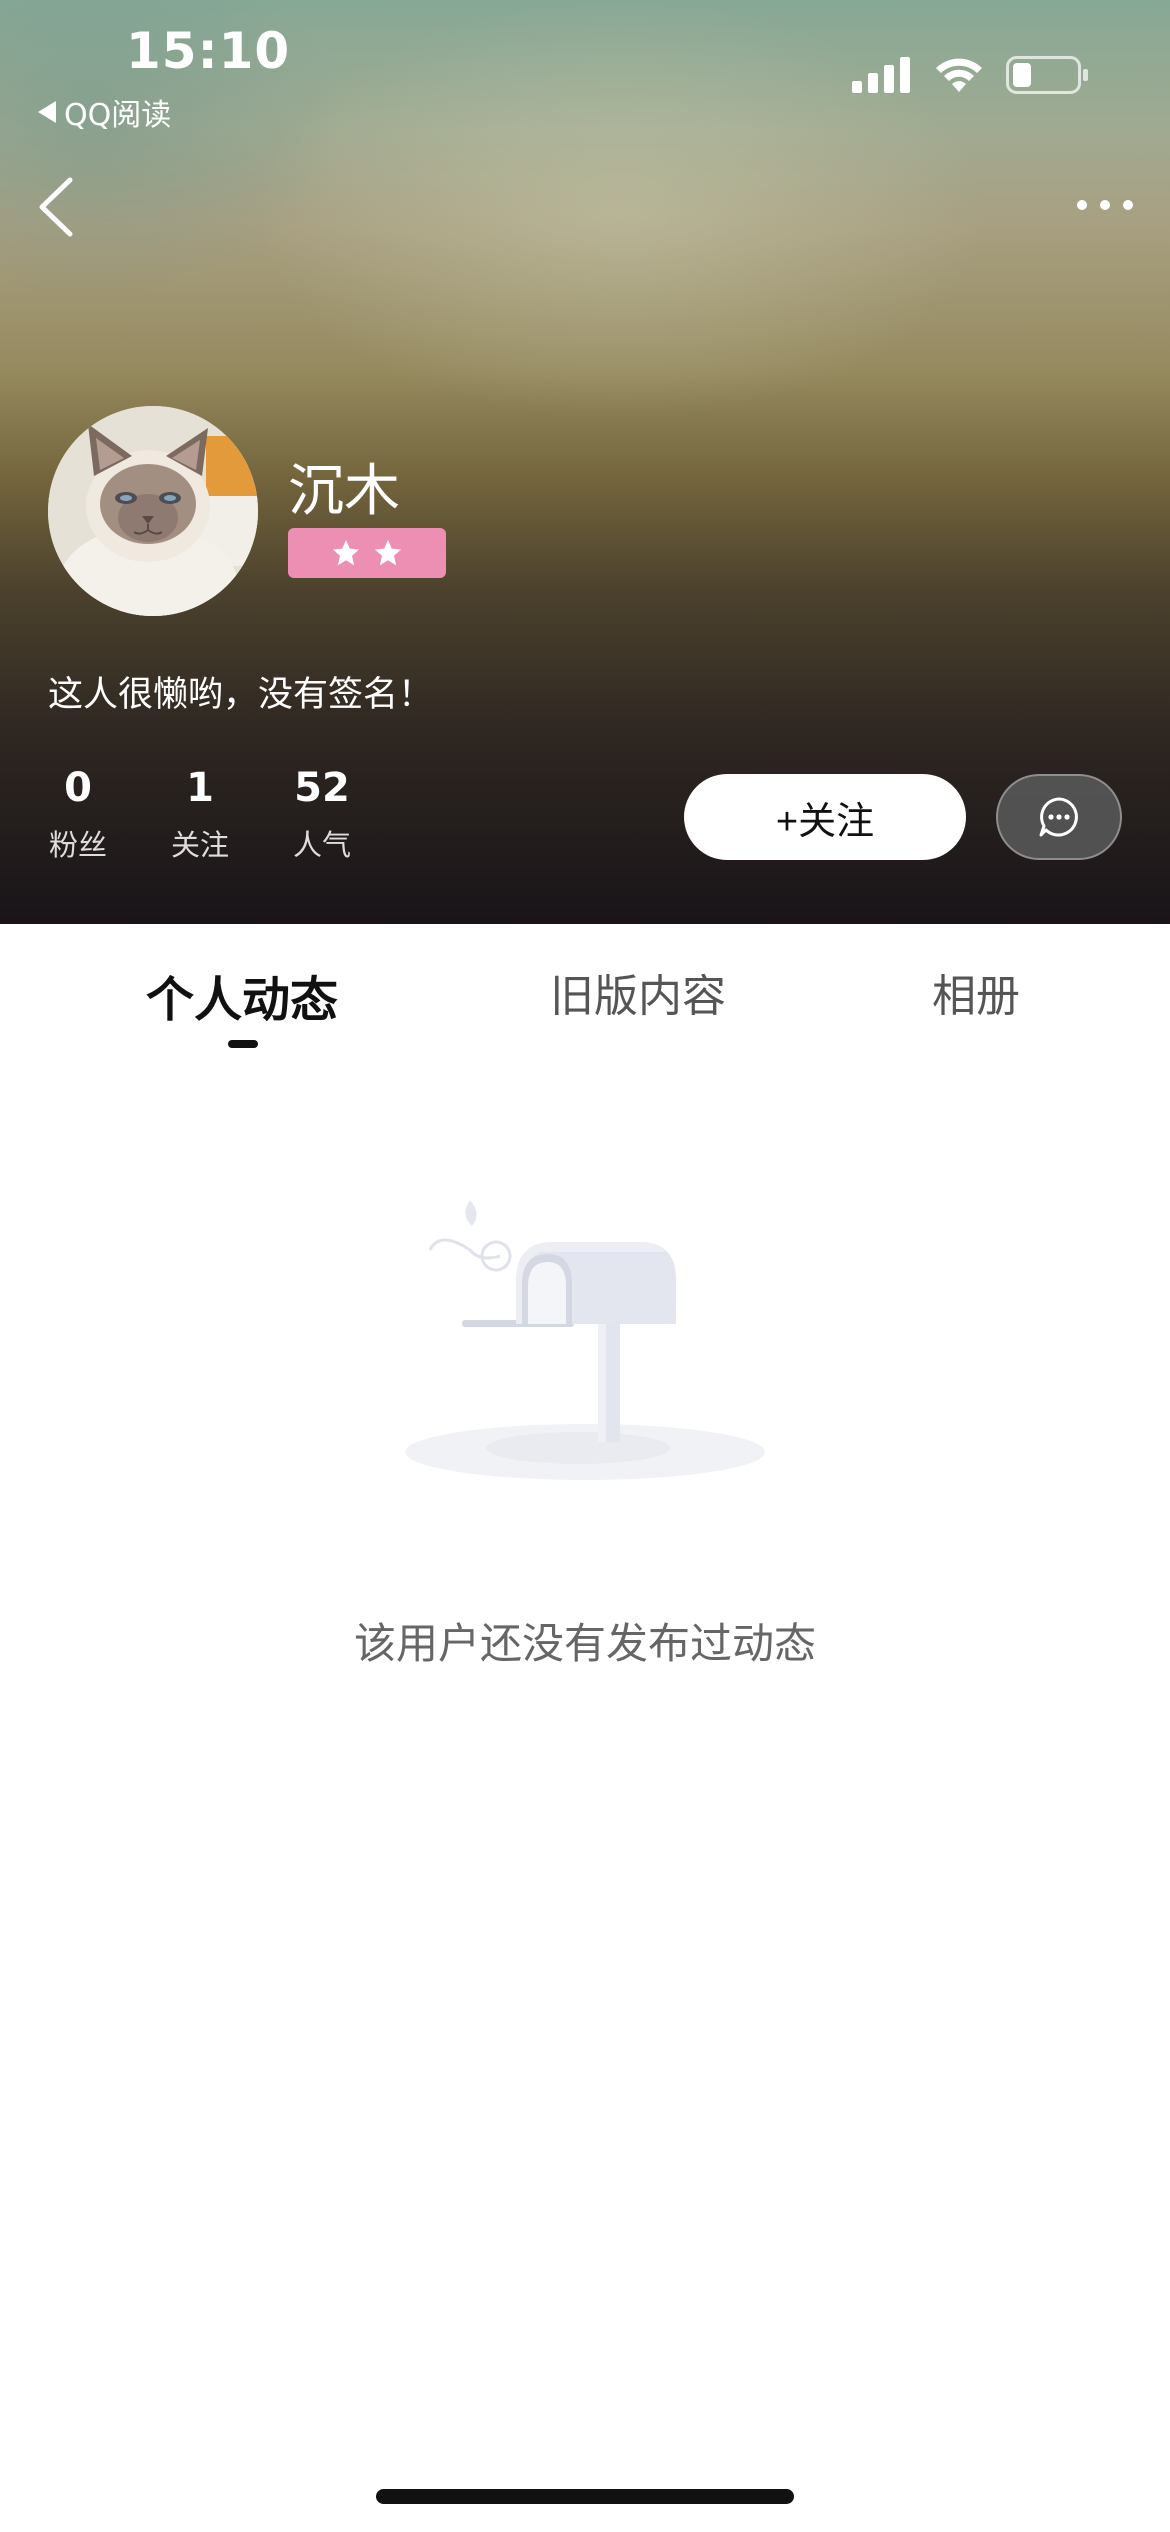 Image resolution: width=1170 pixels, height=2532 pixels. I want to click on back-triangle-icon, so click(47, 112).